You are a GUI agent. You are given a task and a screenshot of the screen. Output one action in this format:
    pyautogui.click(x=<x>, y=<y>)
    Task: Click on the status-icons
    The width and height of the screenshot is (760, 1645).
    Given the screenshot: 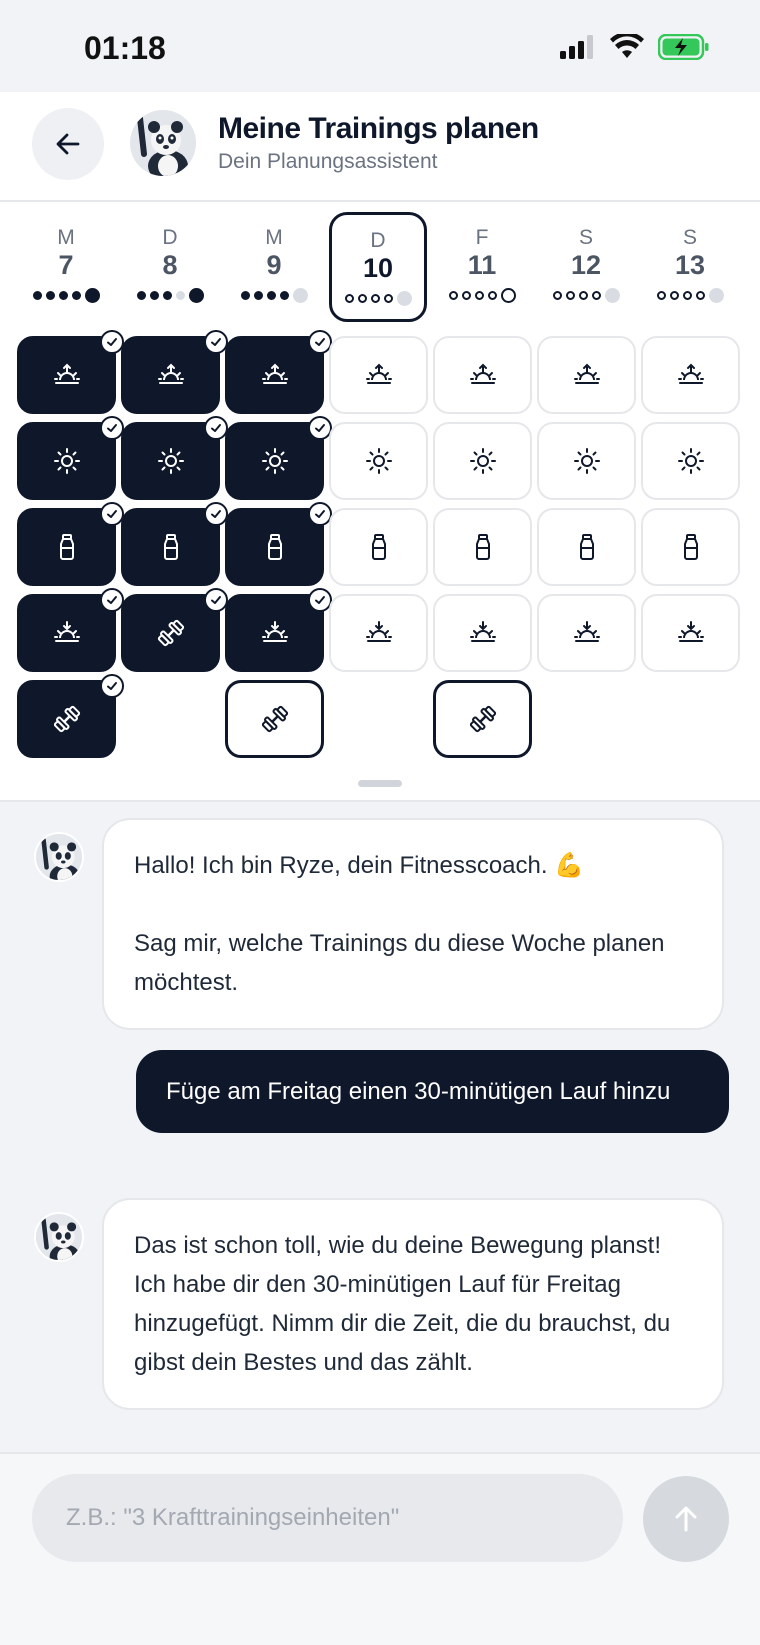 What is the action you would take?
    pyautogui.click(x=635, y=47)
    